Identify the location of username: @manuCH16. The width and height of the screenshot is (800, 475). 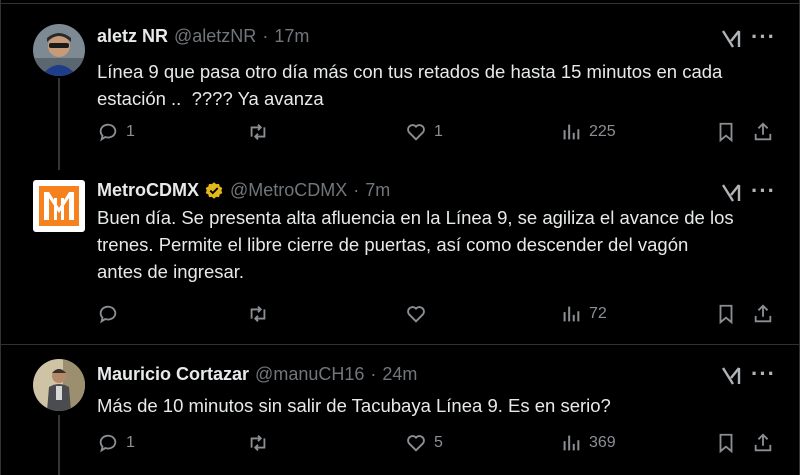
(309, 374).